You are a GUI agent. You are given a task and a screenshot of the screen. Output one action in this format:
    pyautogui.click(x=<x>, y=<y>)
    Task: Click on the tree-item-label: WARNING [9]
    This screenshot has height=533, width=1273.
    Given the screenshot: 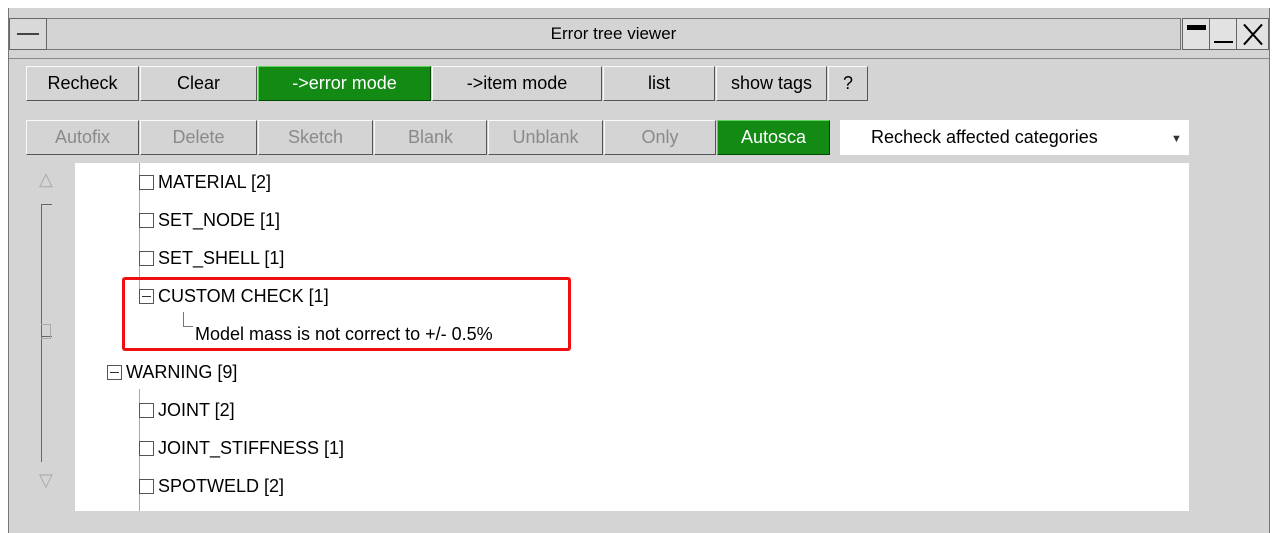 What is the action you would take?
    pyautogui.click(x=182, y=372)
    